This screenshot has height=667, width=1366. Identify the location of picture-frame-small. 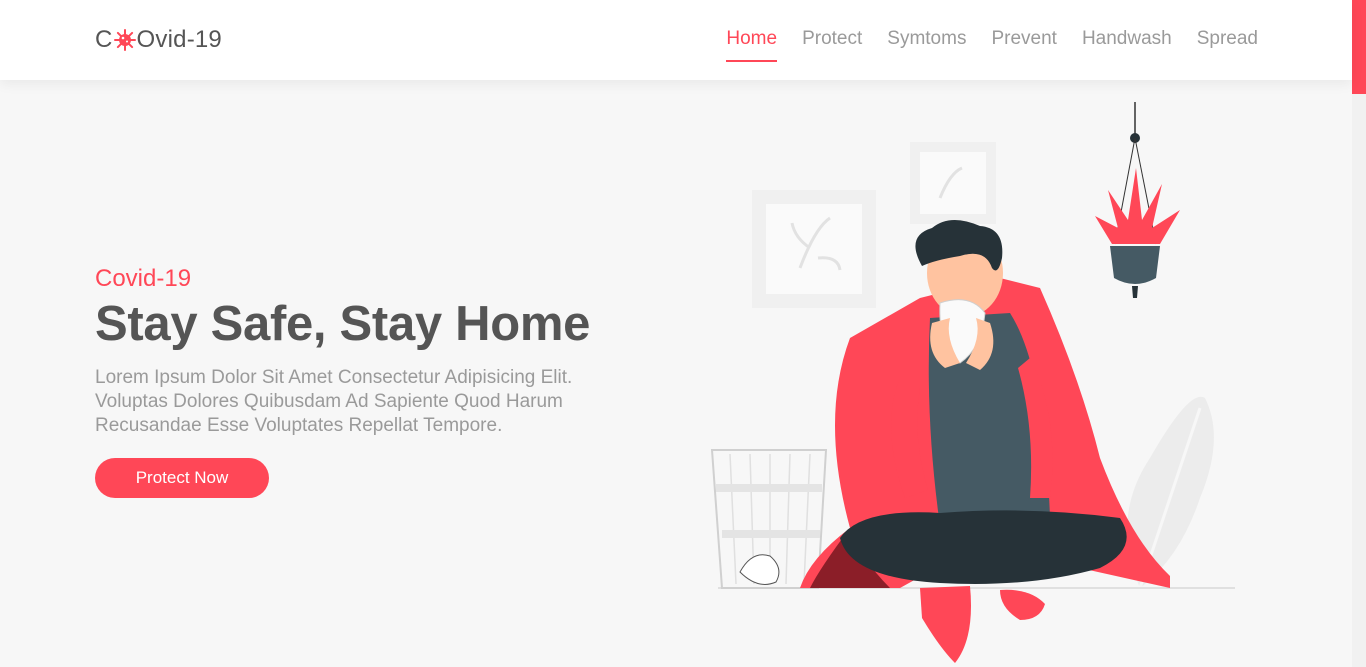
(953, 183).